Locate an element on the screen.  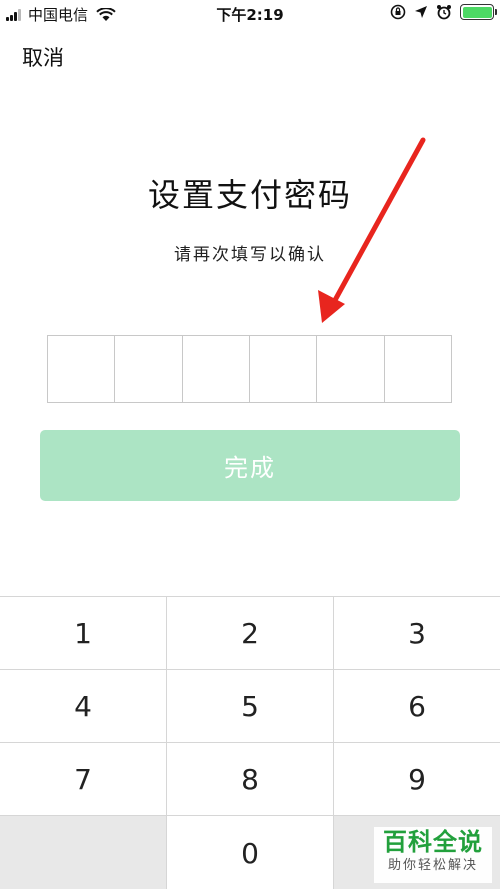
alarm-icon is located at coordinates (444, 12).